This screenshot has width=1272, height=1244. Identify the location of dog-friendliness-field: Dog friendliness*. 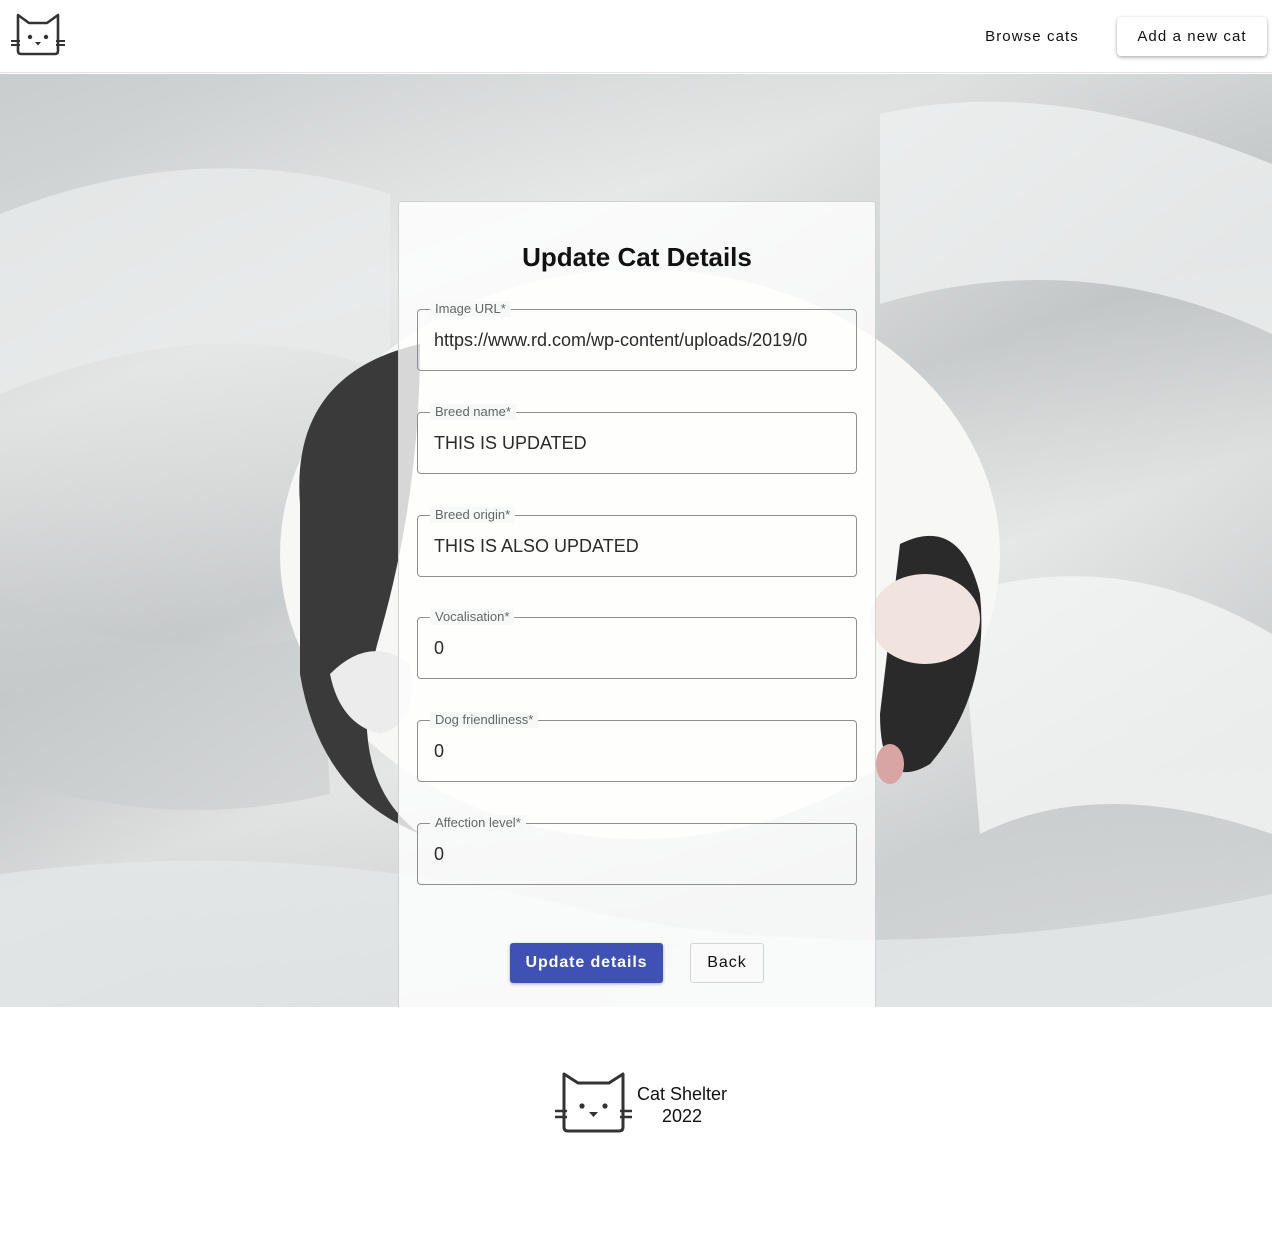
(637, 747).